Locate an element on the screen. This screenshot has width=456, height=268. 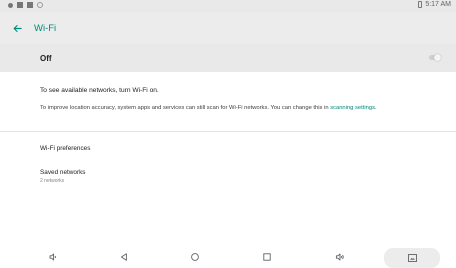
volume-up-button is located at coordinates (340, 257).